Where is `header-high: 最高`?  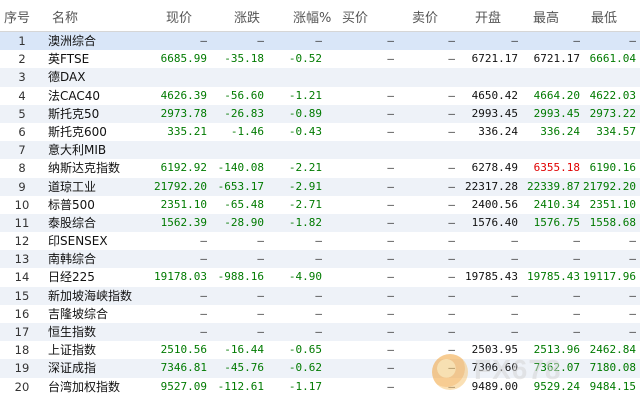 header-high: 最高 is located at coordinates (546, 16).